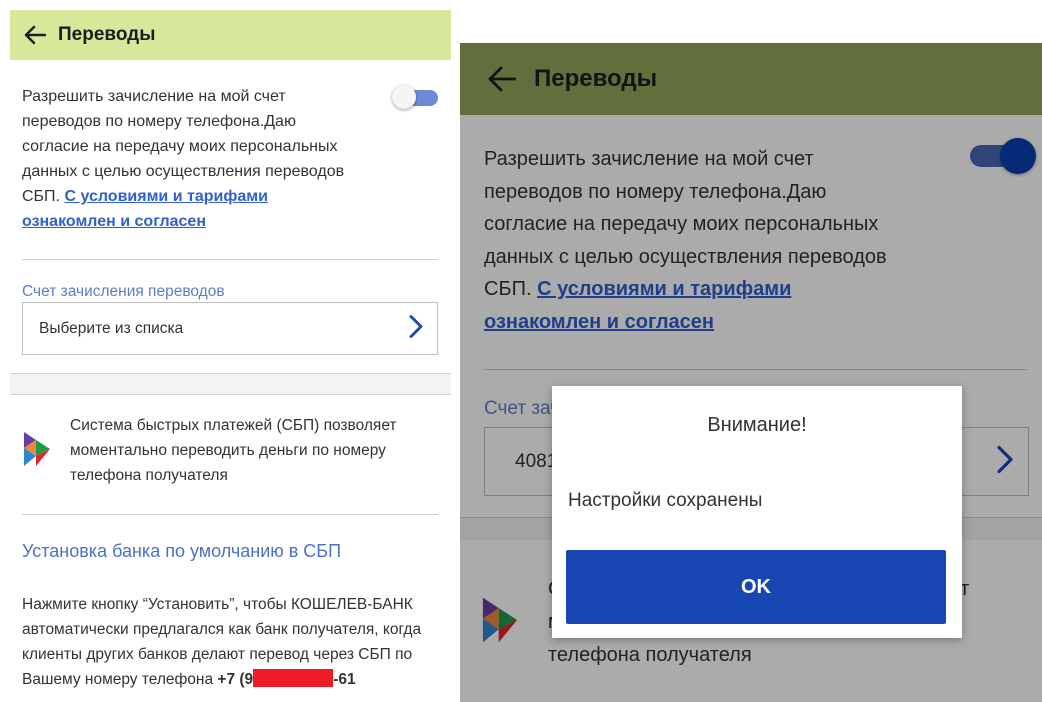 The width and height of the screenshot is (1042, 702). I want to click on back-arrow-icon, so click(35, 35).